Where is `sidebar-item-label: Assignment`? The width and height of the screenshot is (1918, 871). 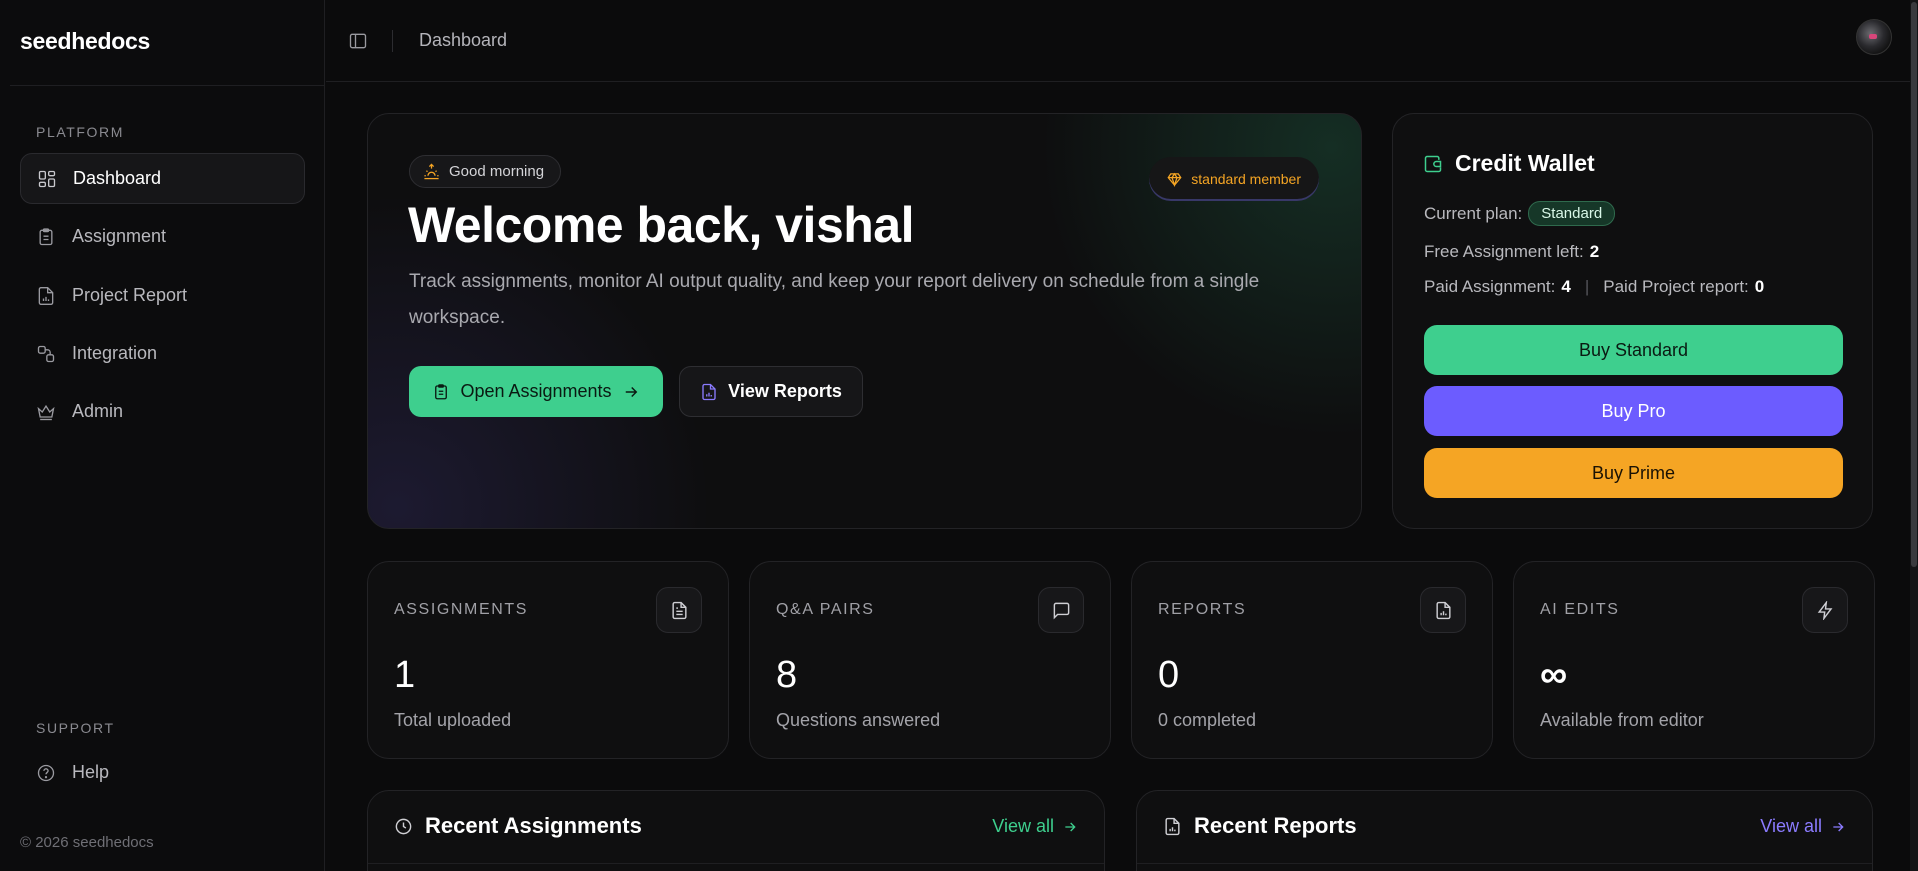 sidebar-item-label: Assignment is located at coordinates (119, 236).